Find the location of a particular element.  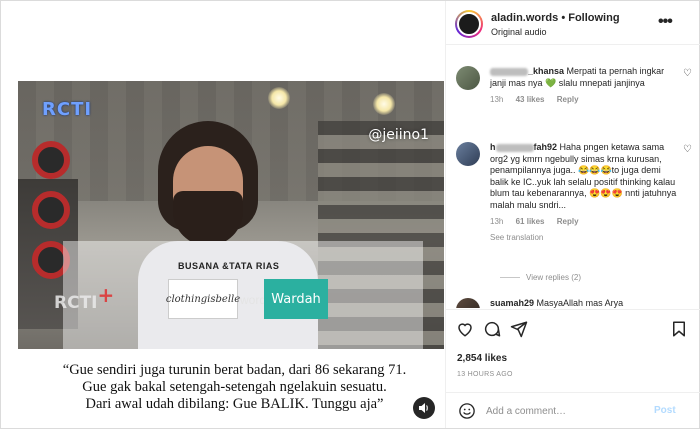

add-comment-bar: Post is located at coordinates (573, 410).